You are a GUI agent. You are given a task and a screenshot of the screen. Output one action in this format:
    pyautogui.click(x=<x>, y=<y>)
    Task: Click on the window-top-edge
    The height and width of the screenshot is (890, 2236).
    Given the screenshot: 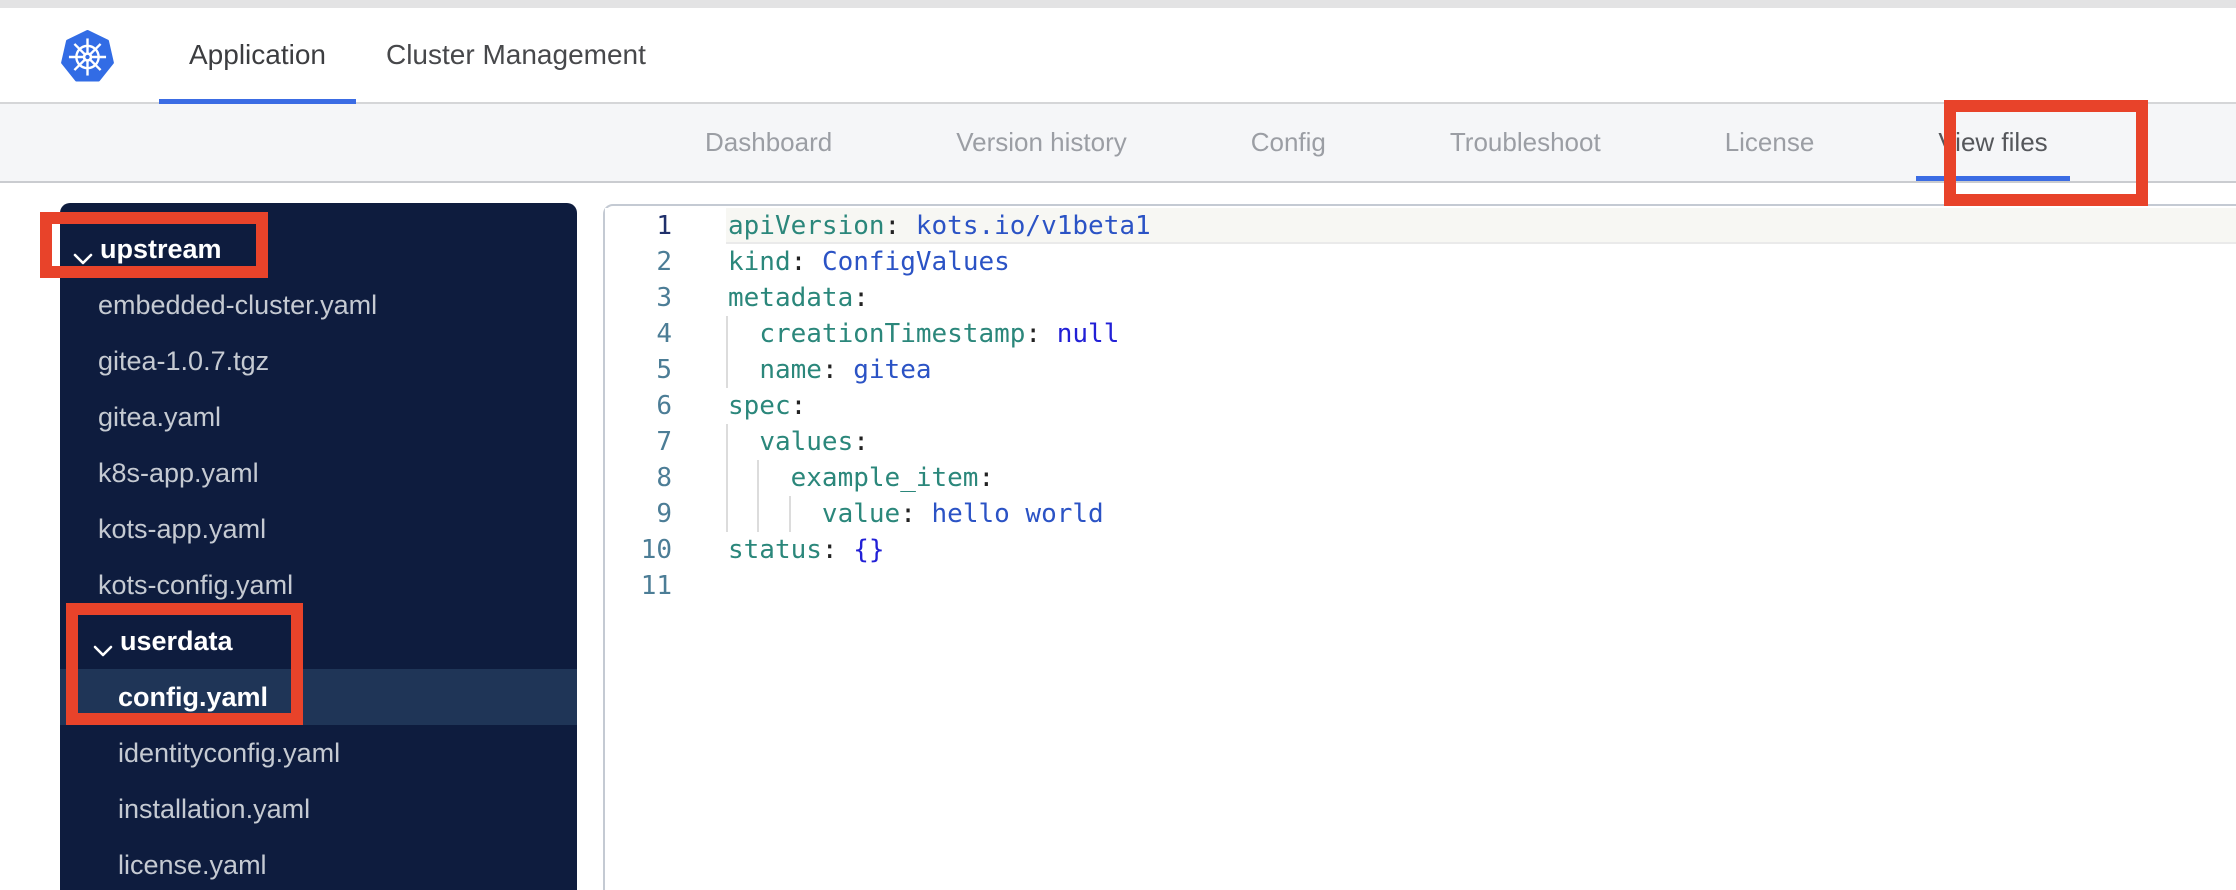 What is the action you would take?
    pyautogui.click(x=1118, y=4)
    